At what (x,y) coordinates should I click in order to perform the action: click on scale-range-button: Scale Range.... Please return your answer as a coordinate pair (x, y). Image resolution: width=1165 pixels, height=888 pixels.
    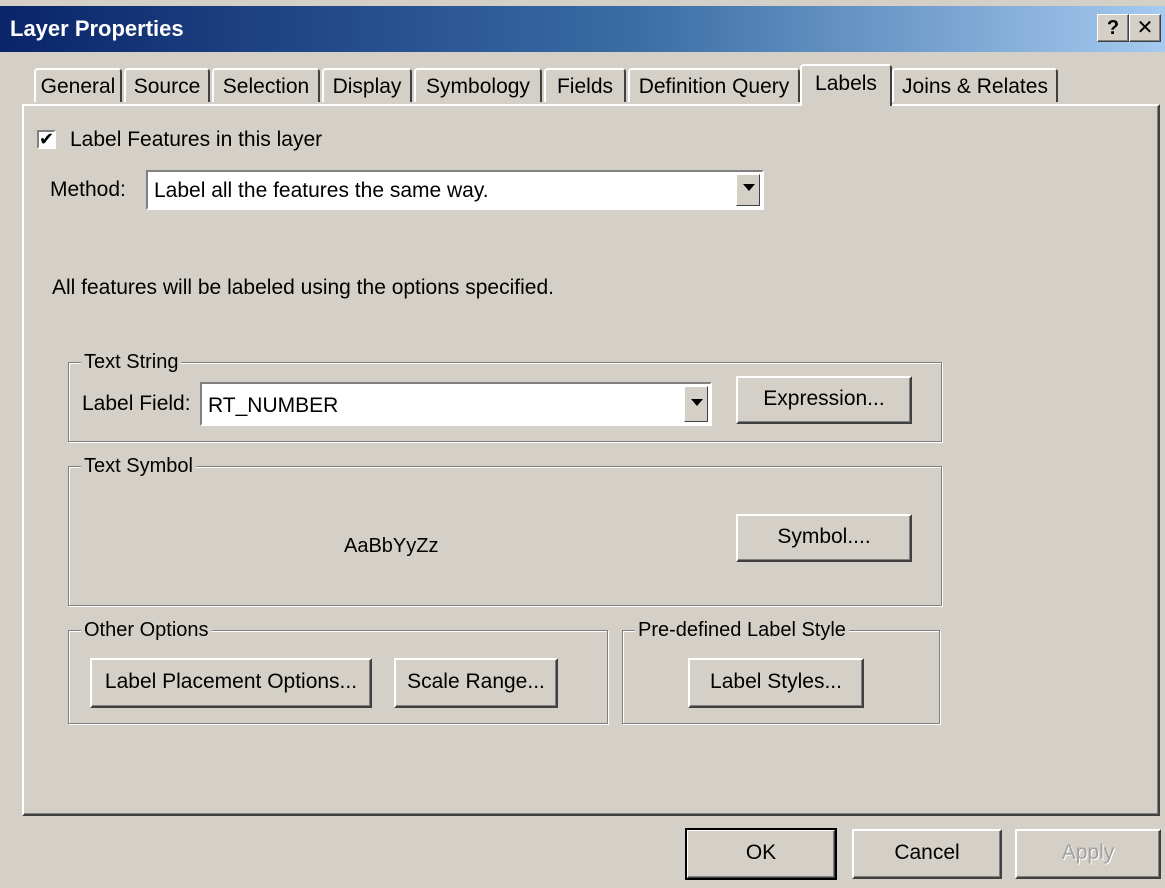
    Looking at the image, I should click on (476, 683).